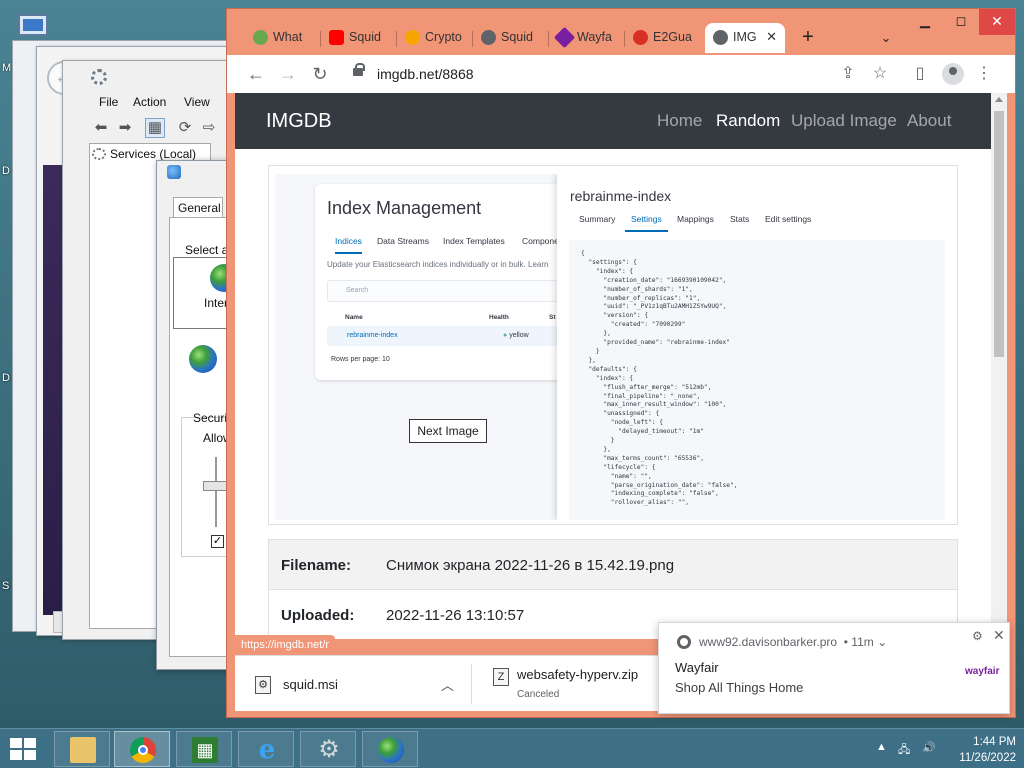 The height and width of the screenshot is (768, 1024). Describe the element at coordinates (793, 642) in the screenshot. I see `notification-source: www92.davisonbarker.pro • 11m ⌄` at that location.